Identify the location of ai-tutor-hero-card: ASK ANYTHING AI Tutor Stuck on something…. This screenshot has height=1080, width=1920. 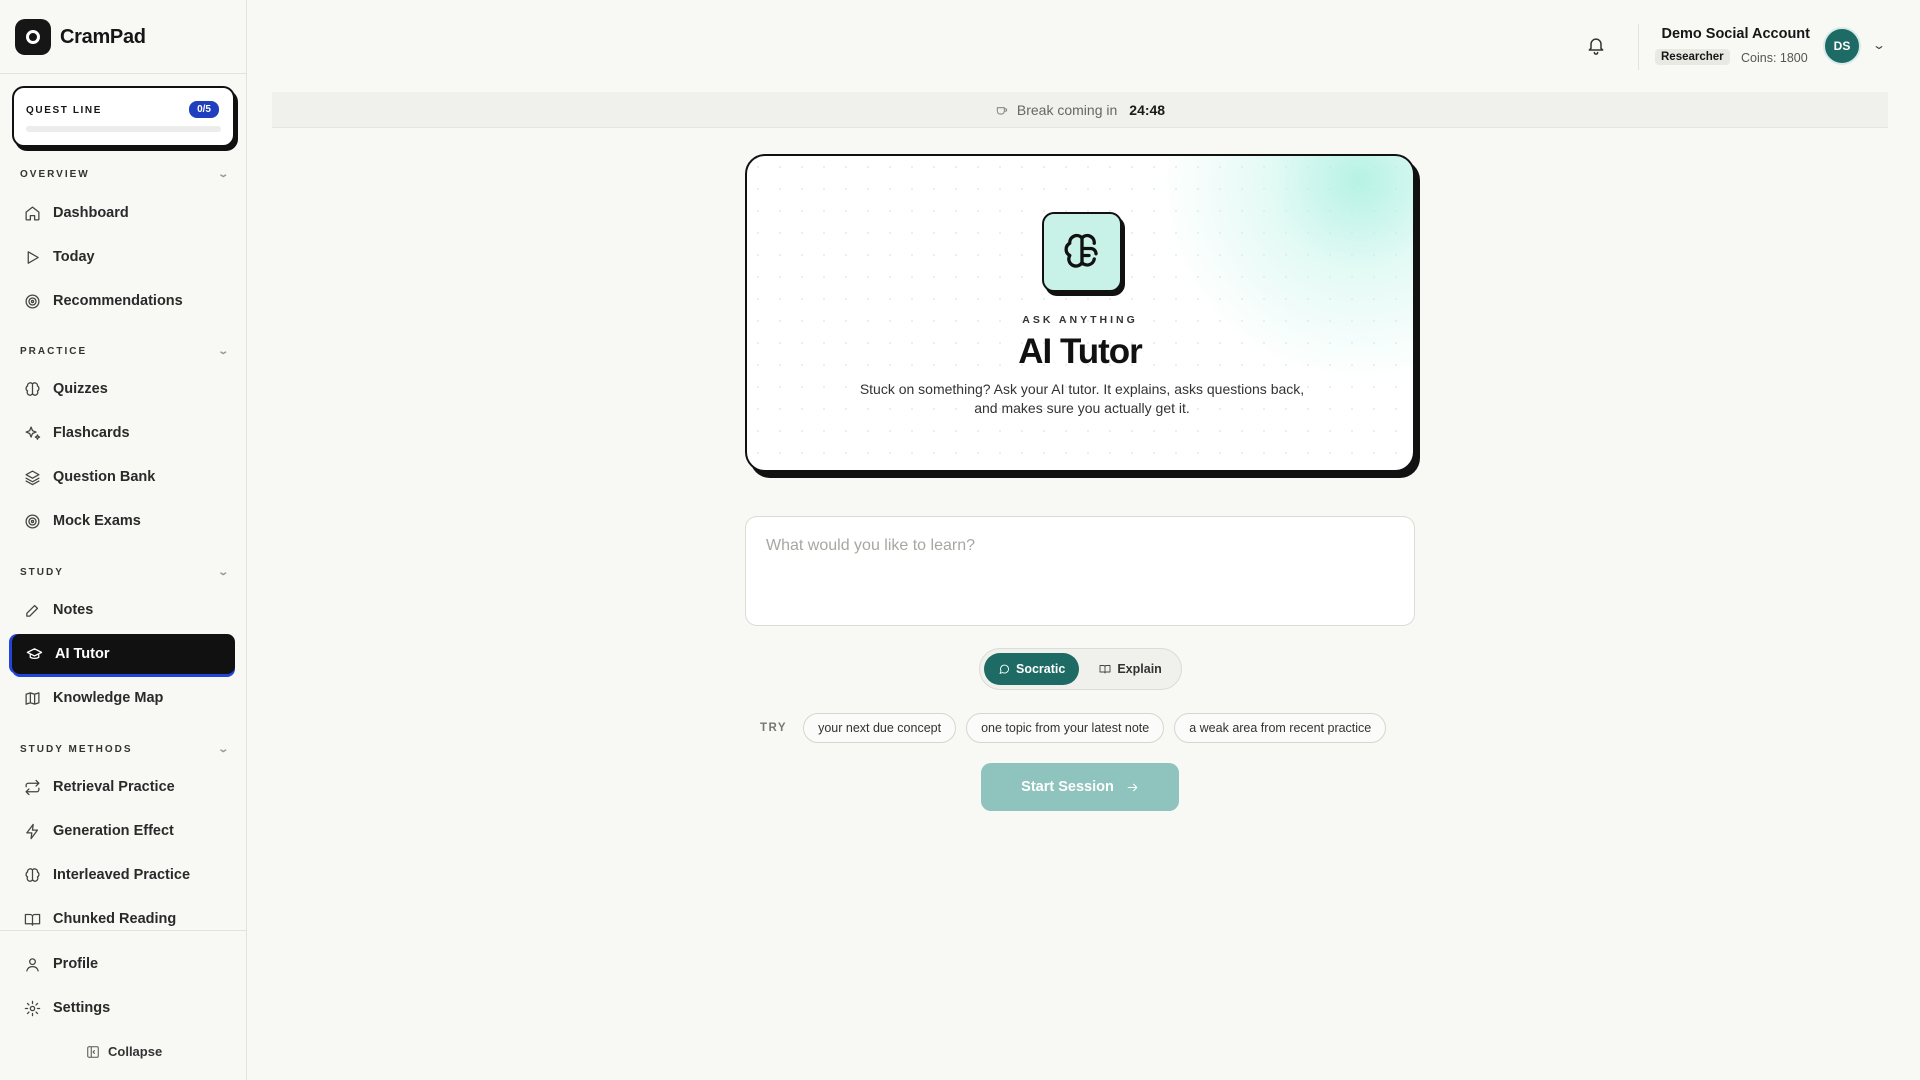
(1080, 313).